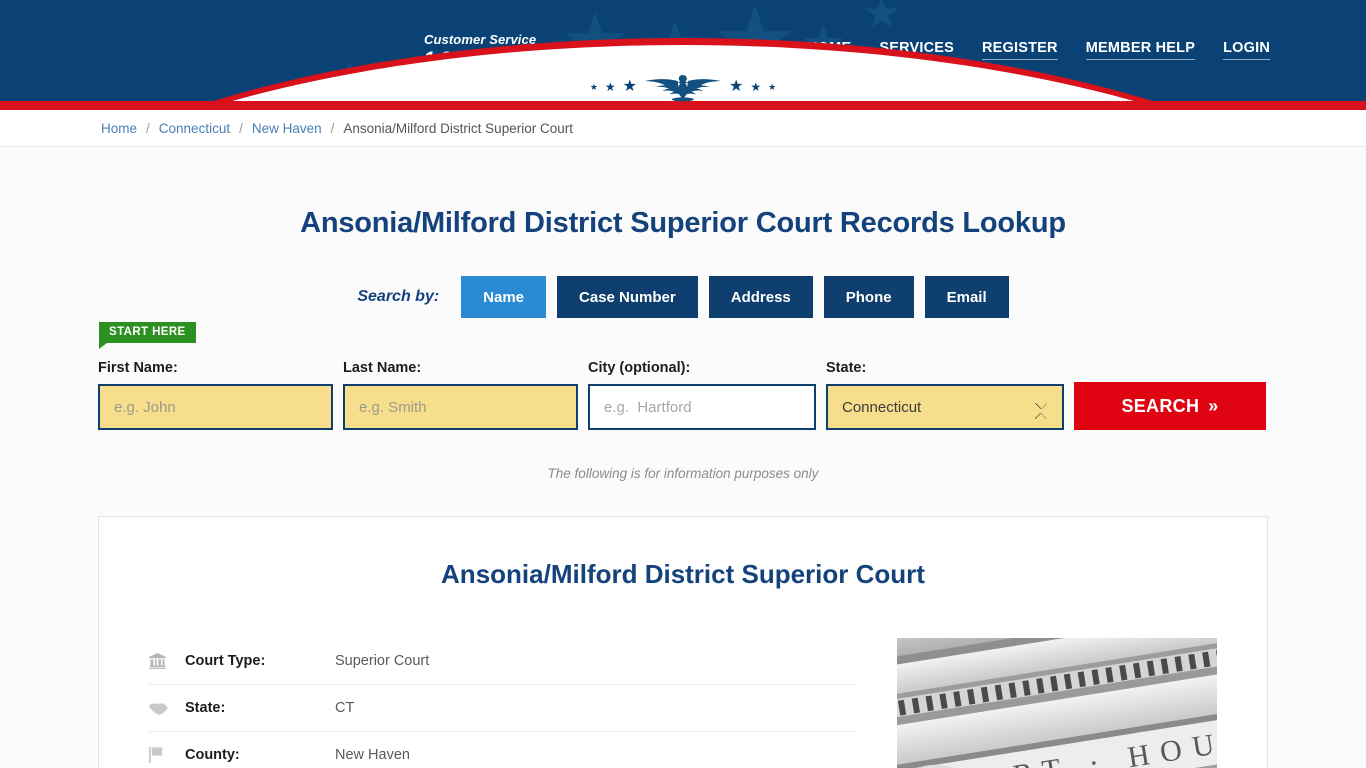 The width and height of the screenshot is (1366, 768). I want to click on breadcrumb-link-home: Home, so click(119, 128).